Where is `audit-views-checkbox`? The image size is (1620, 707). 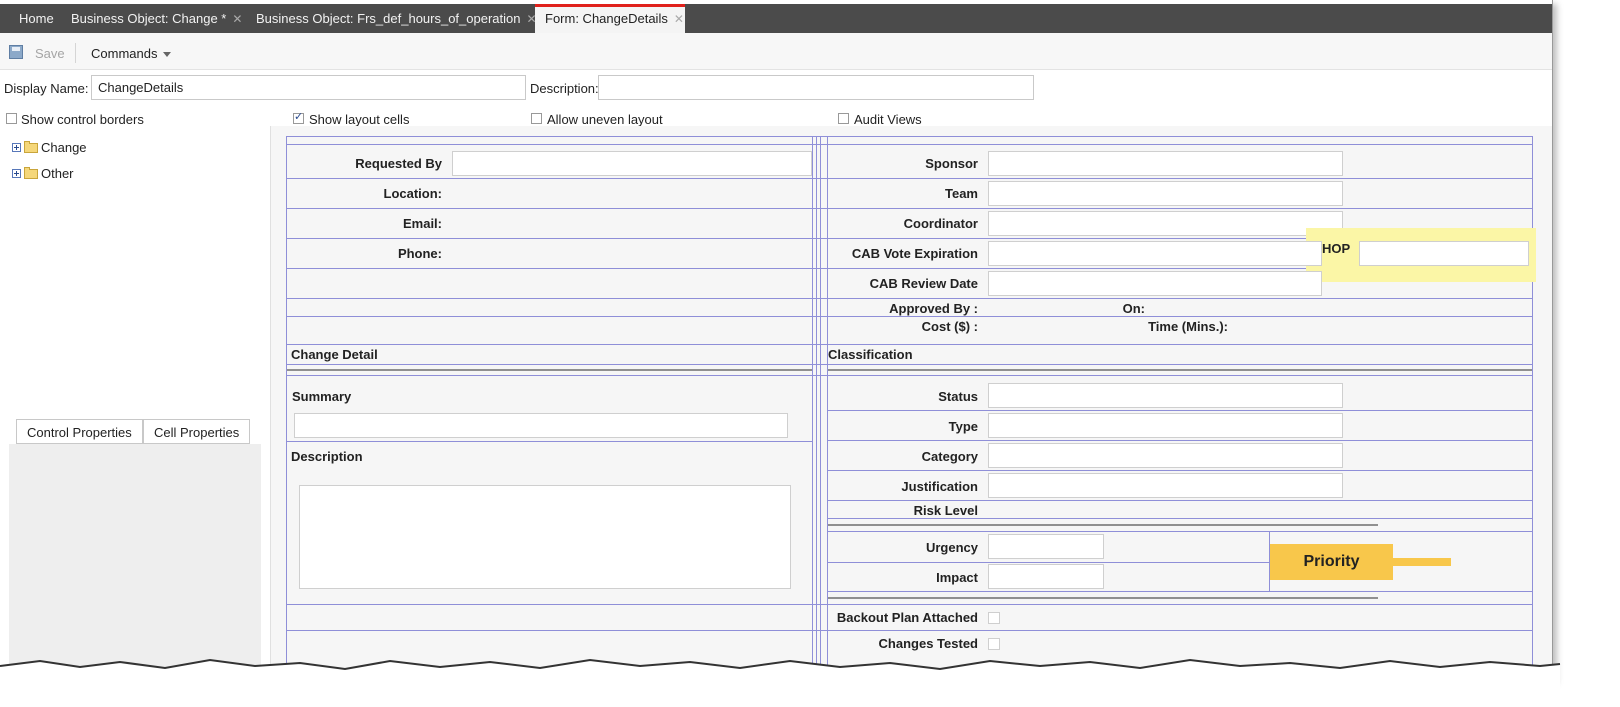
audit-views-checkbox is located at coordinates (843, 118).